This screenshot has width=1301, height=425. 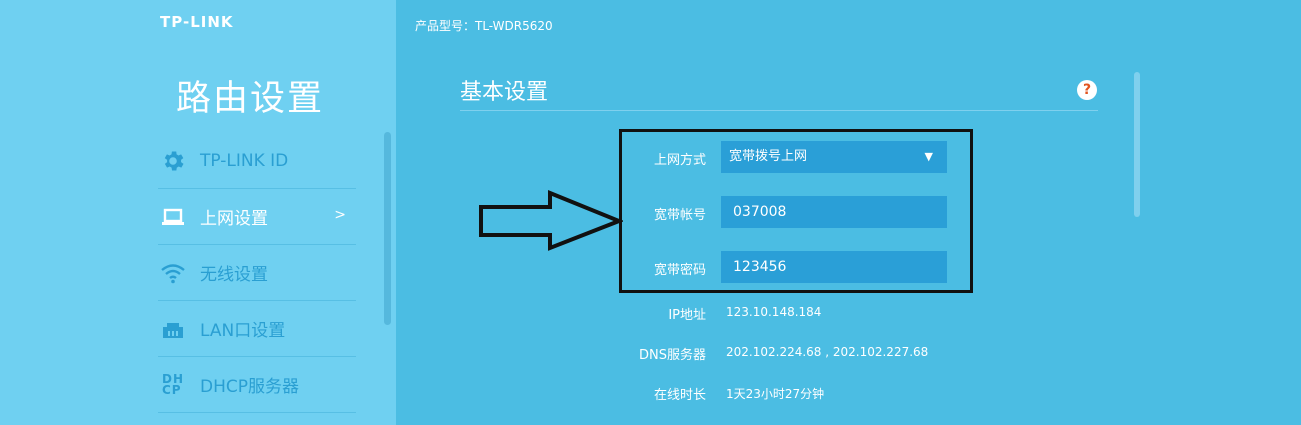 I want to click on main-scrollbar, so click(x=1137, y=144).